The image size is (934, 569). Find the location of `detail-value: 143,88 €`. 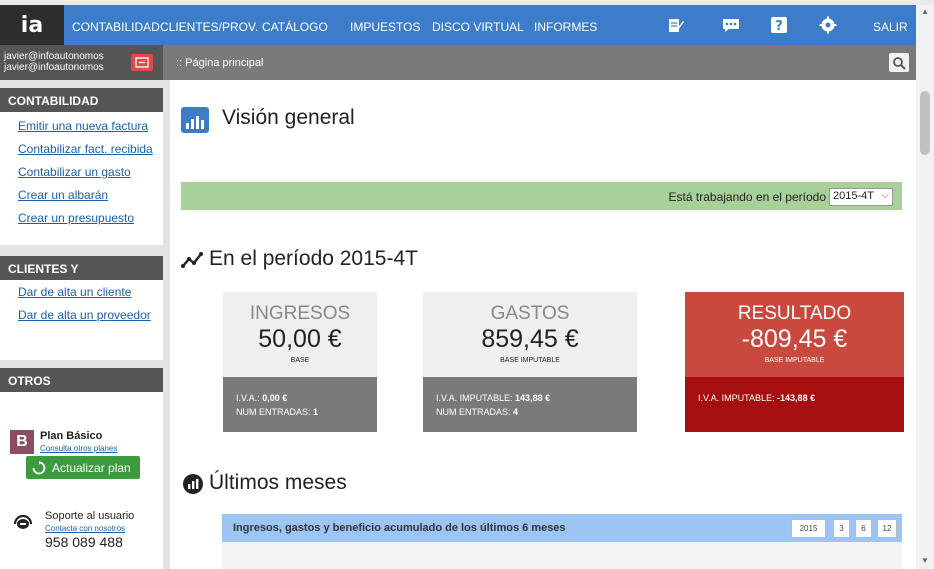

detail-value: 143,88 € is located at coordinates (533, 398).